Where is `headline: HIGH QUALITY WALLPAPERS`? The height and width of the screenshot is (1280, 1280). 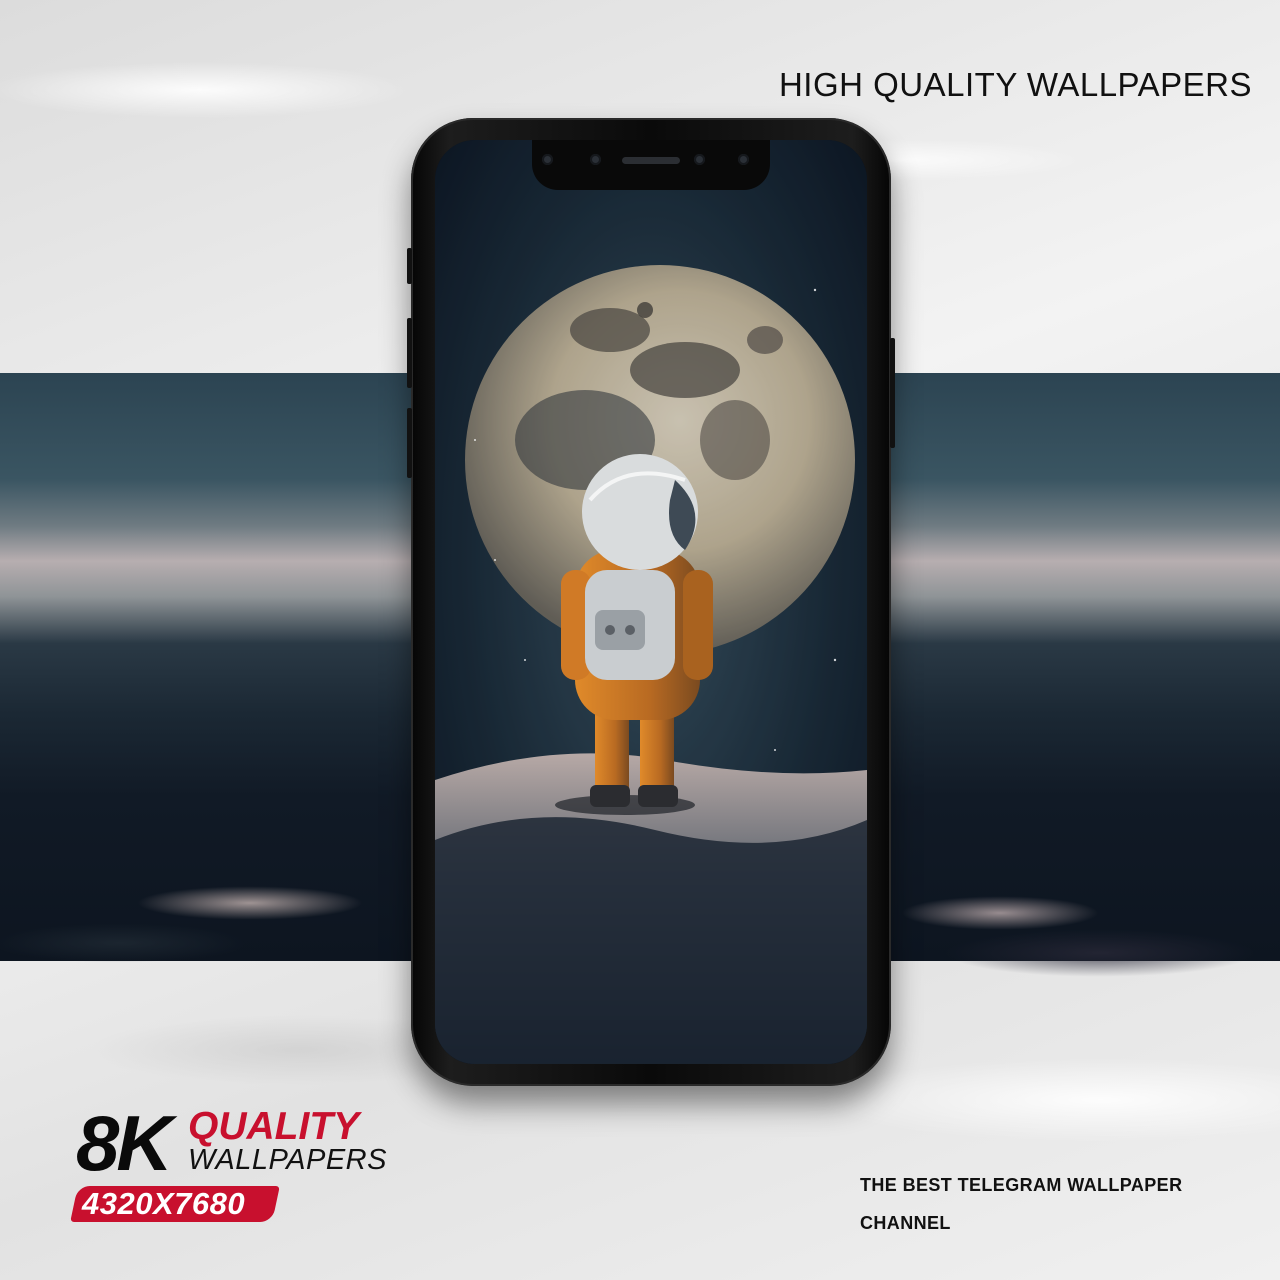 headline: HIGH QUALITY WALLPAPERS is located at coordinates (1015, 84).